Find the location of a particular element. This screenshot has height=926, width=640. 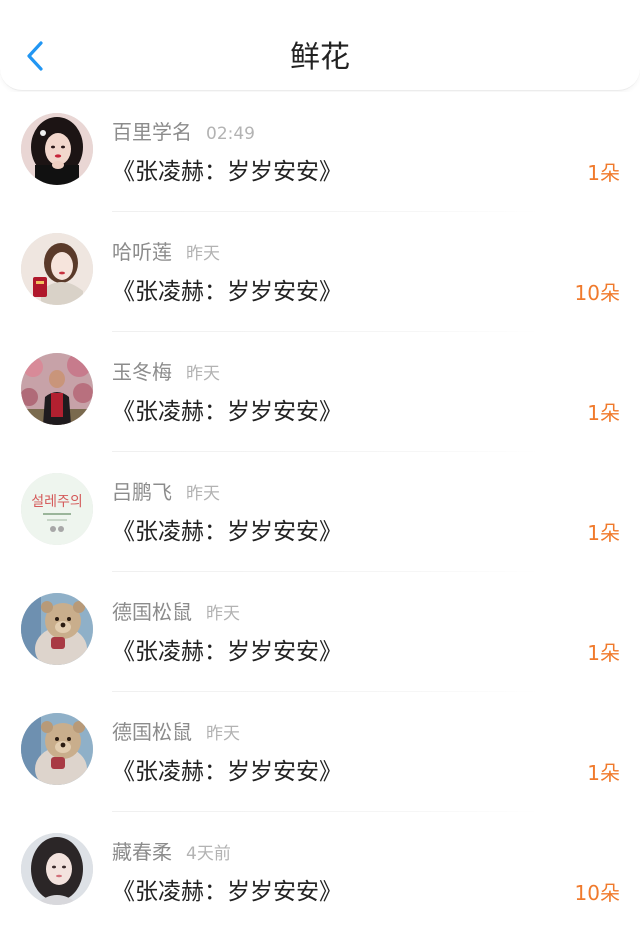

user-photo-korean-title-icon: 설레주의 is located at coordinates (57, 509).